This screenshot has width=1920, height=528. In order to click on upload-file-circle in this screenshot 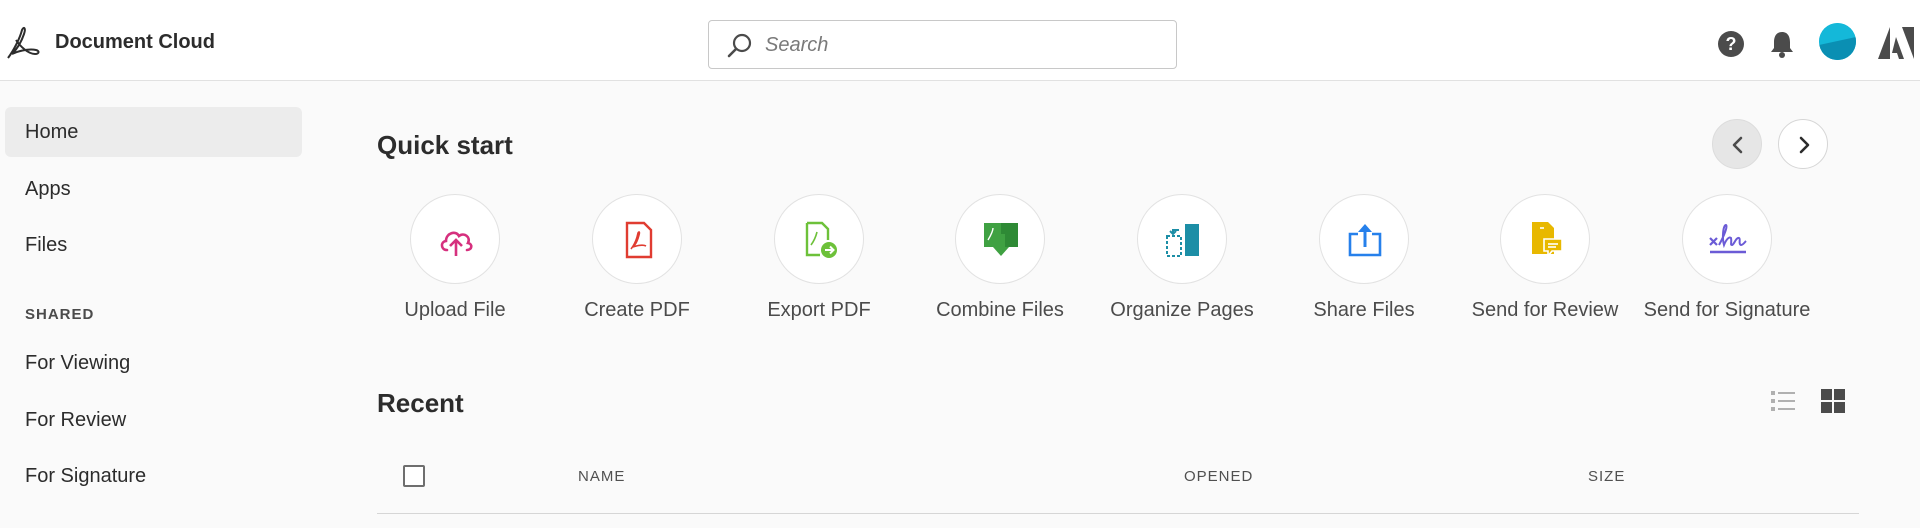, I will do `click(455, 239)`.